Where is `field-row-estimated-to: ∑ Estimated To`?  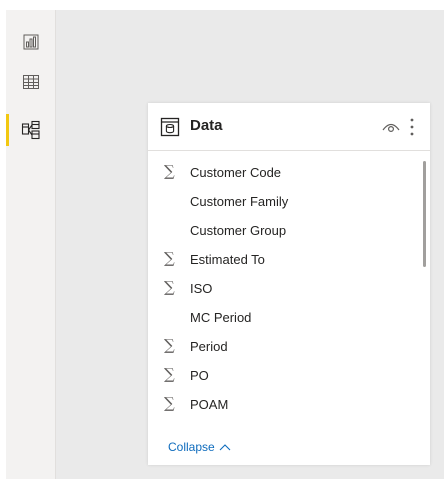
field-row-estimated-to: ∑ Estimated To is located at coordinates (283, 260).